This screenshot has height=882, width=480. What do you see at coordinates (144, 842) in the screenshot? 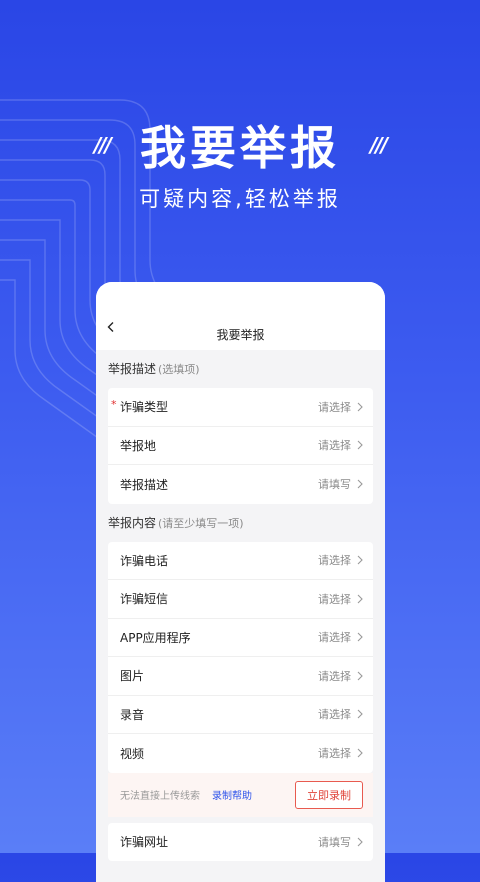
I see `row-label: 诈骗网址` at bounding box center [144, 842].